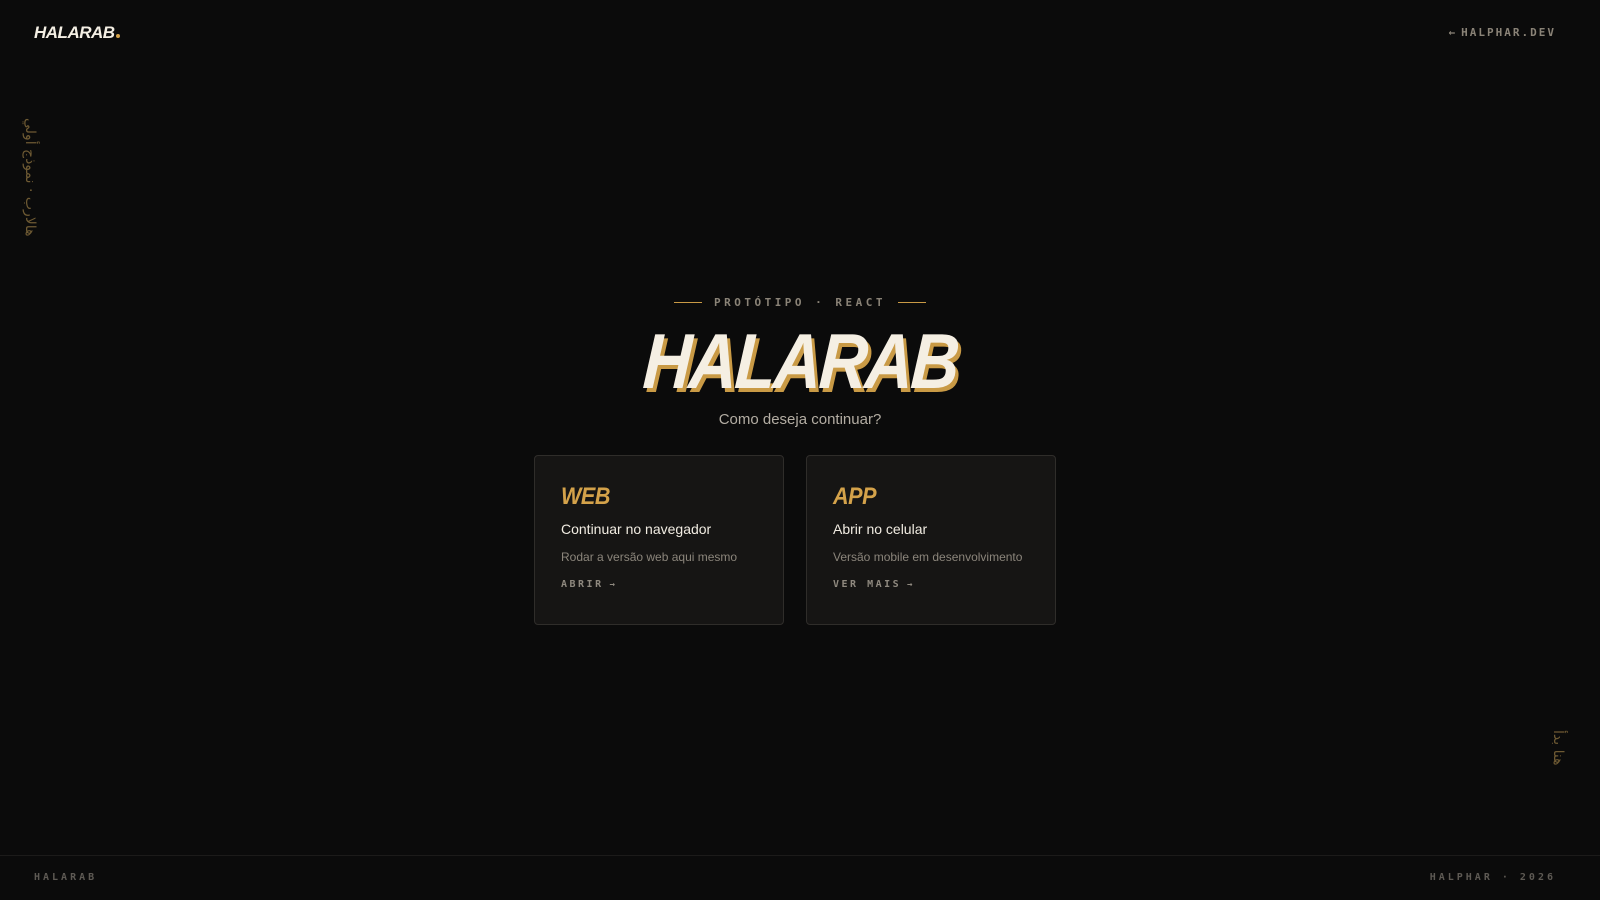 Image resolution: width=1600 pixels, height=900 pixels. I want to click on app-card-description: Versão mobile em desenvolvimento, so click(928, 557).